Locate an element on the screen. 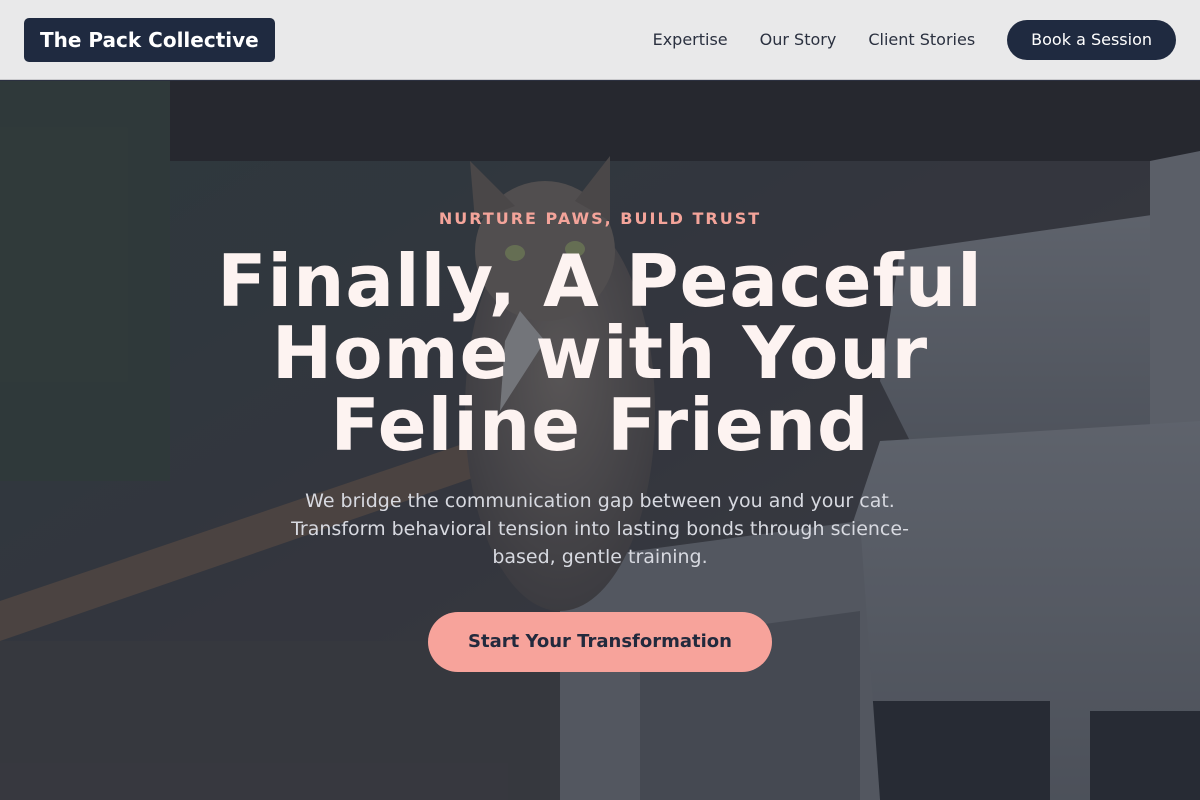 Image resolution: width=1200 pixels, height=800 pixels. nav-link-client-stories: Client Stories is located at coordinates (921, 40).